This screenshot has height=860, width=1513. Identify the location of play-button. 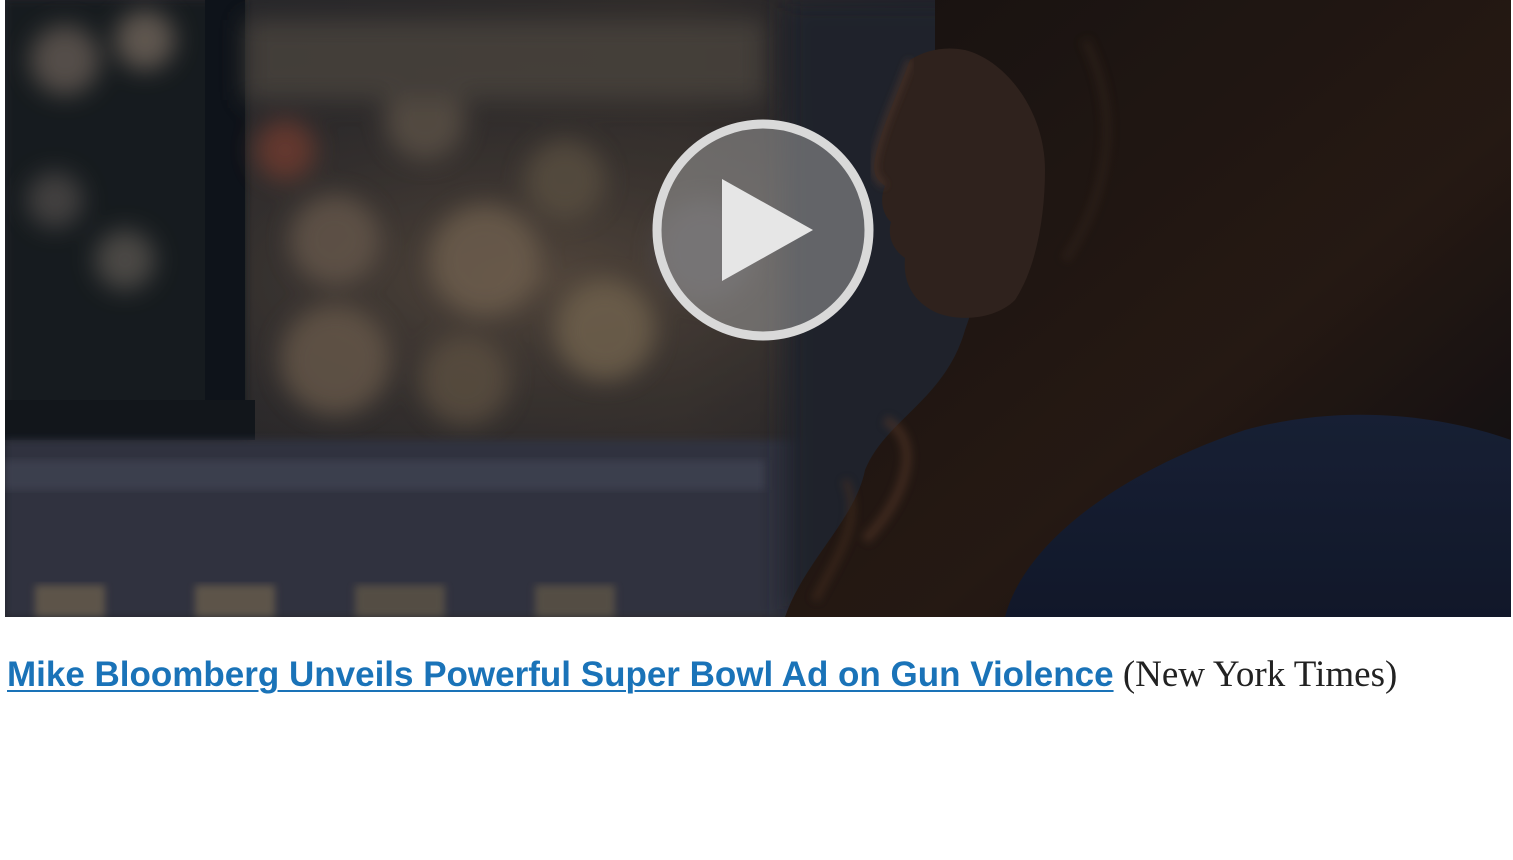
(763, 230).